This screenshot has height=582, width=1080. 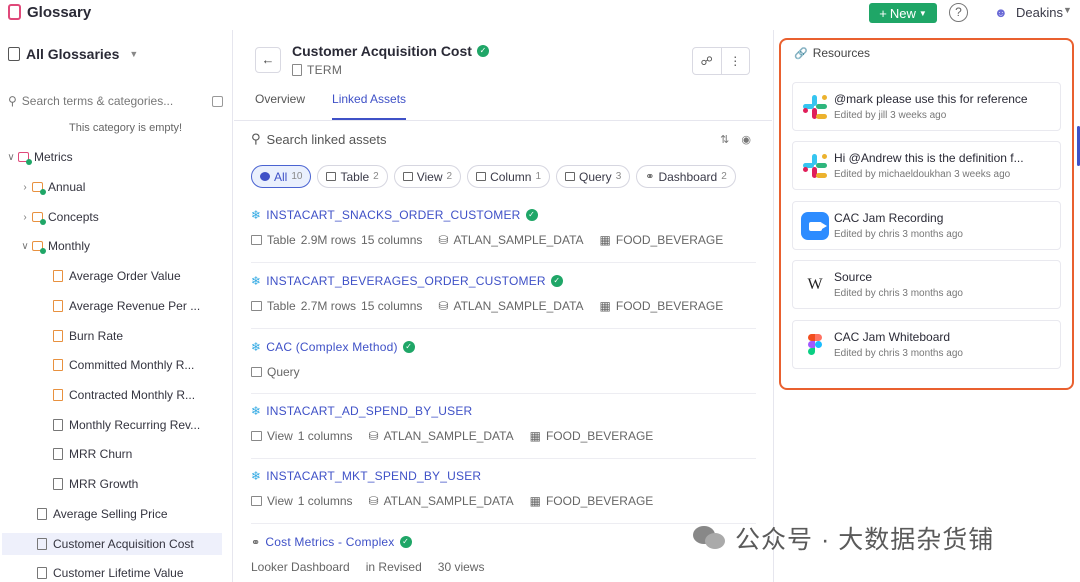 I want to click on asset-name: CAC (Complex Method), so click(x=331, y=347).